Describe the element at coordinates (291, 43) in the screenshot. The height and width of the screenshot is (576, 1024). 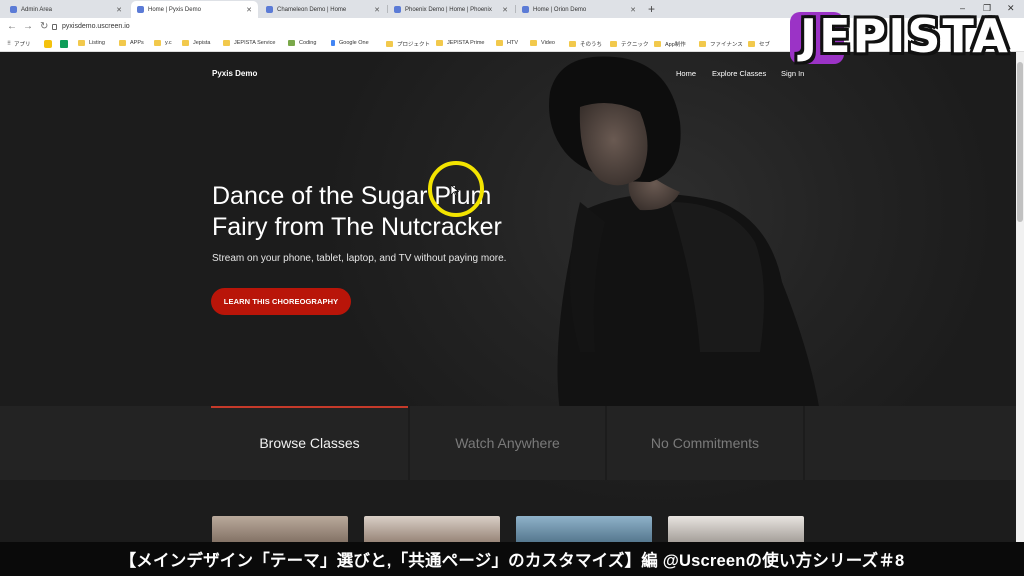
I see `coding-icon` at that location.